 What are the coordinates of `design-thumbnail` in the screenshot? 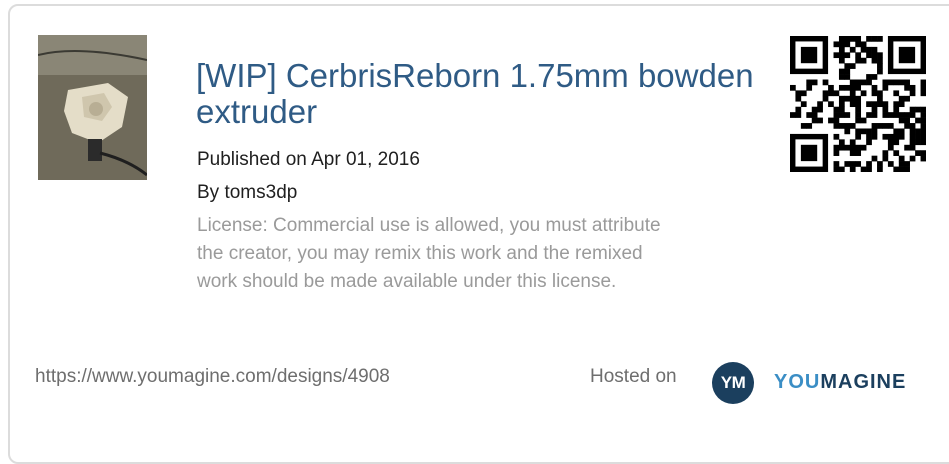 It's located at (92, 107).